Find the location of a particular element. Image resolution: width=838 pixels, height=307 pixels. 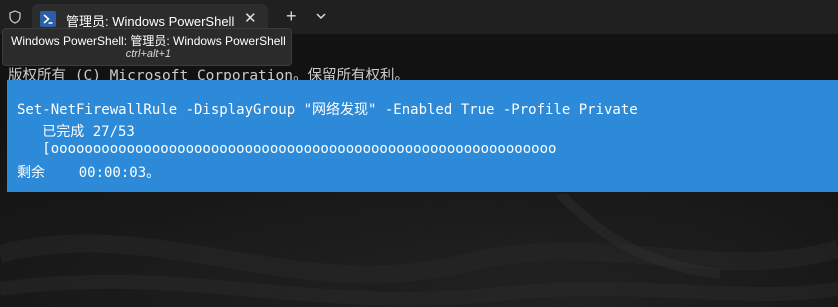

tooltip-shortcut: ctrl+alt+1 is located at coordinates (148, 54).